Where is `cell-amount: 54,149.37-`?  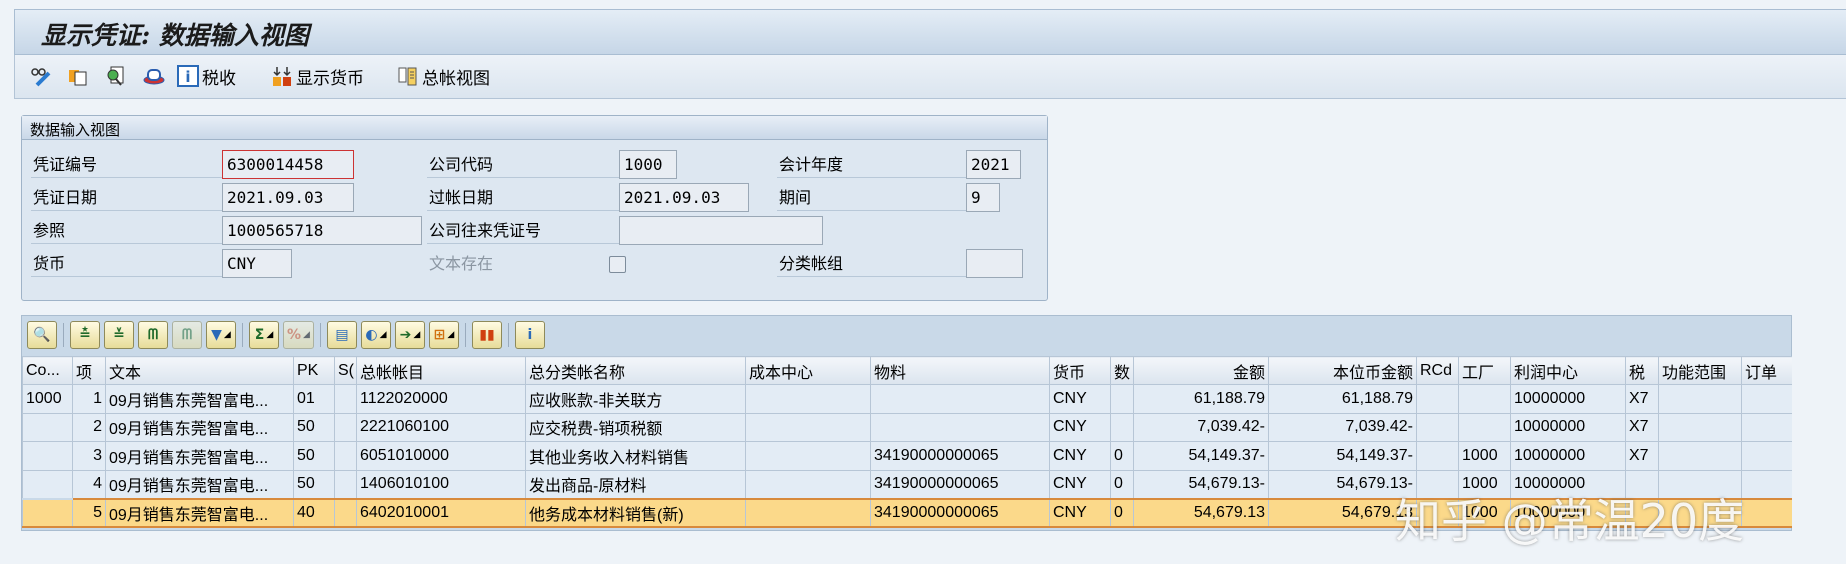 cell-amount: 54,149.37- is located at coordinates (1201, 456).